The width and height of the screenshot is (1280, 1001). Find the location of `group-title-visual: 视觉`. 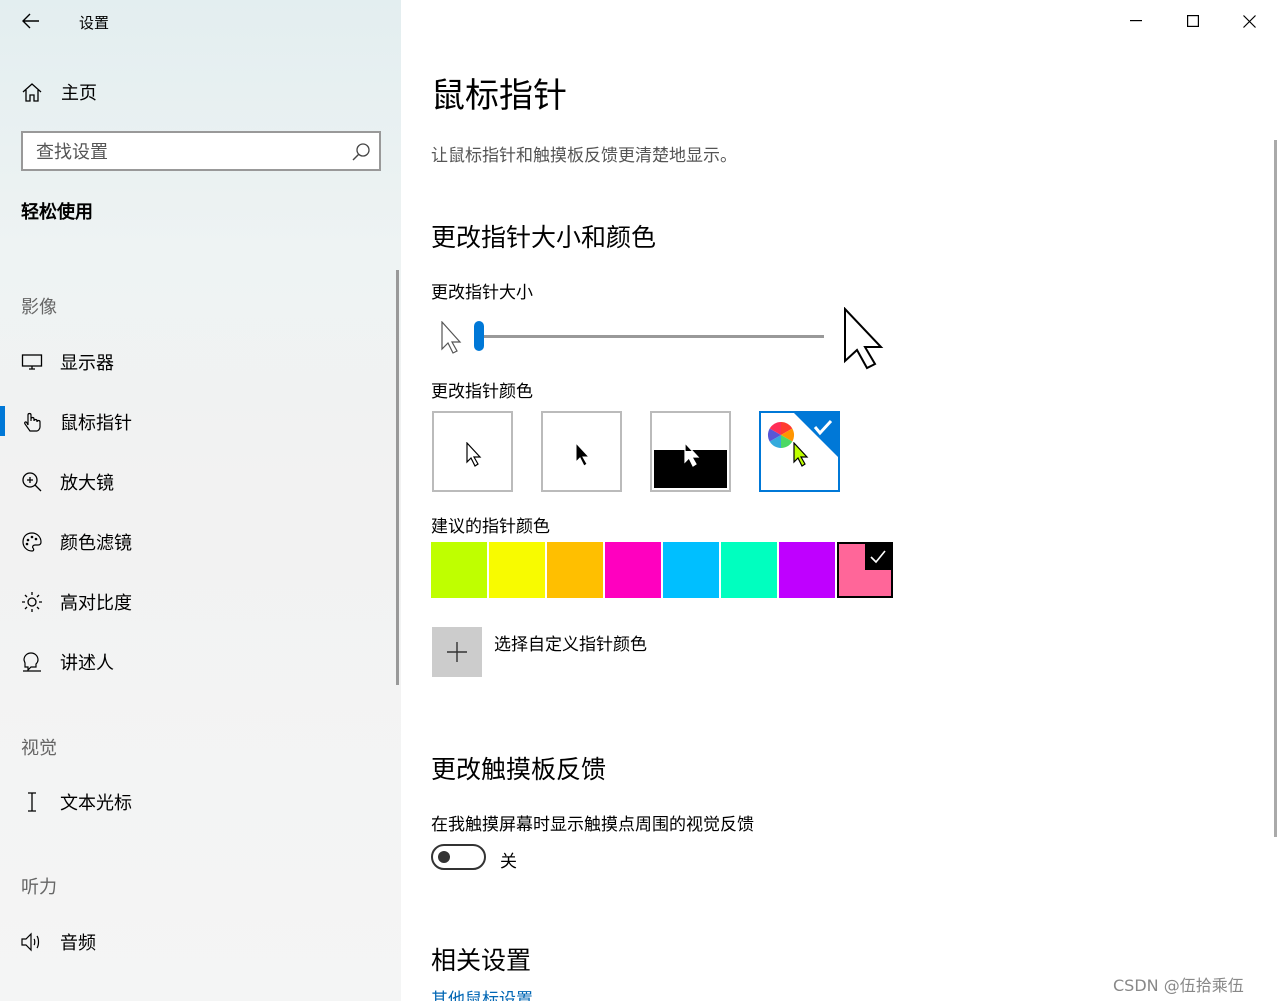

group-title-visual: 视觉 is located at coordinates (39, 748).